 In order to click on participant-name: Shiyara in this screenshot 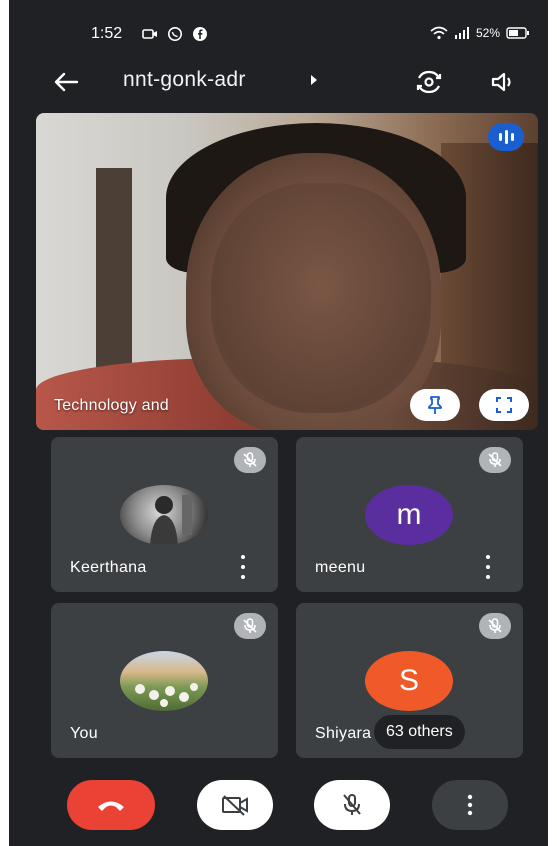, I will do `click(343, 733)`.